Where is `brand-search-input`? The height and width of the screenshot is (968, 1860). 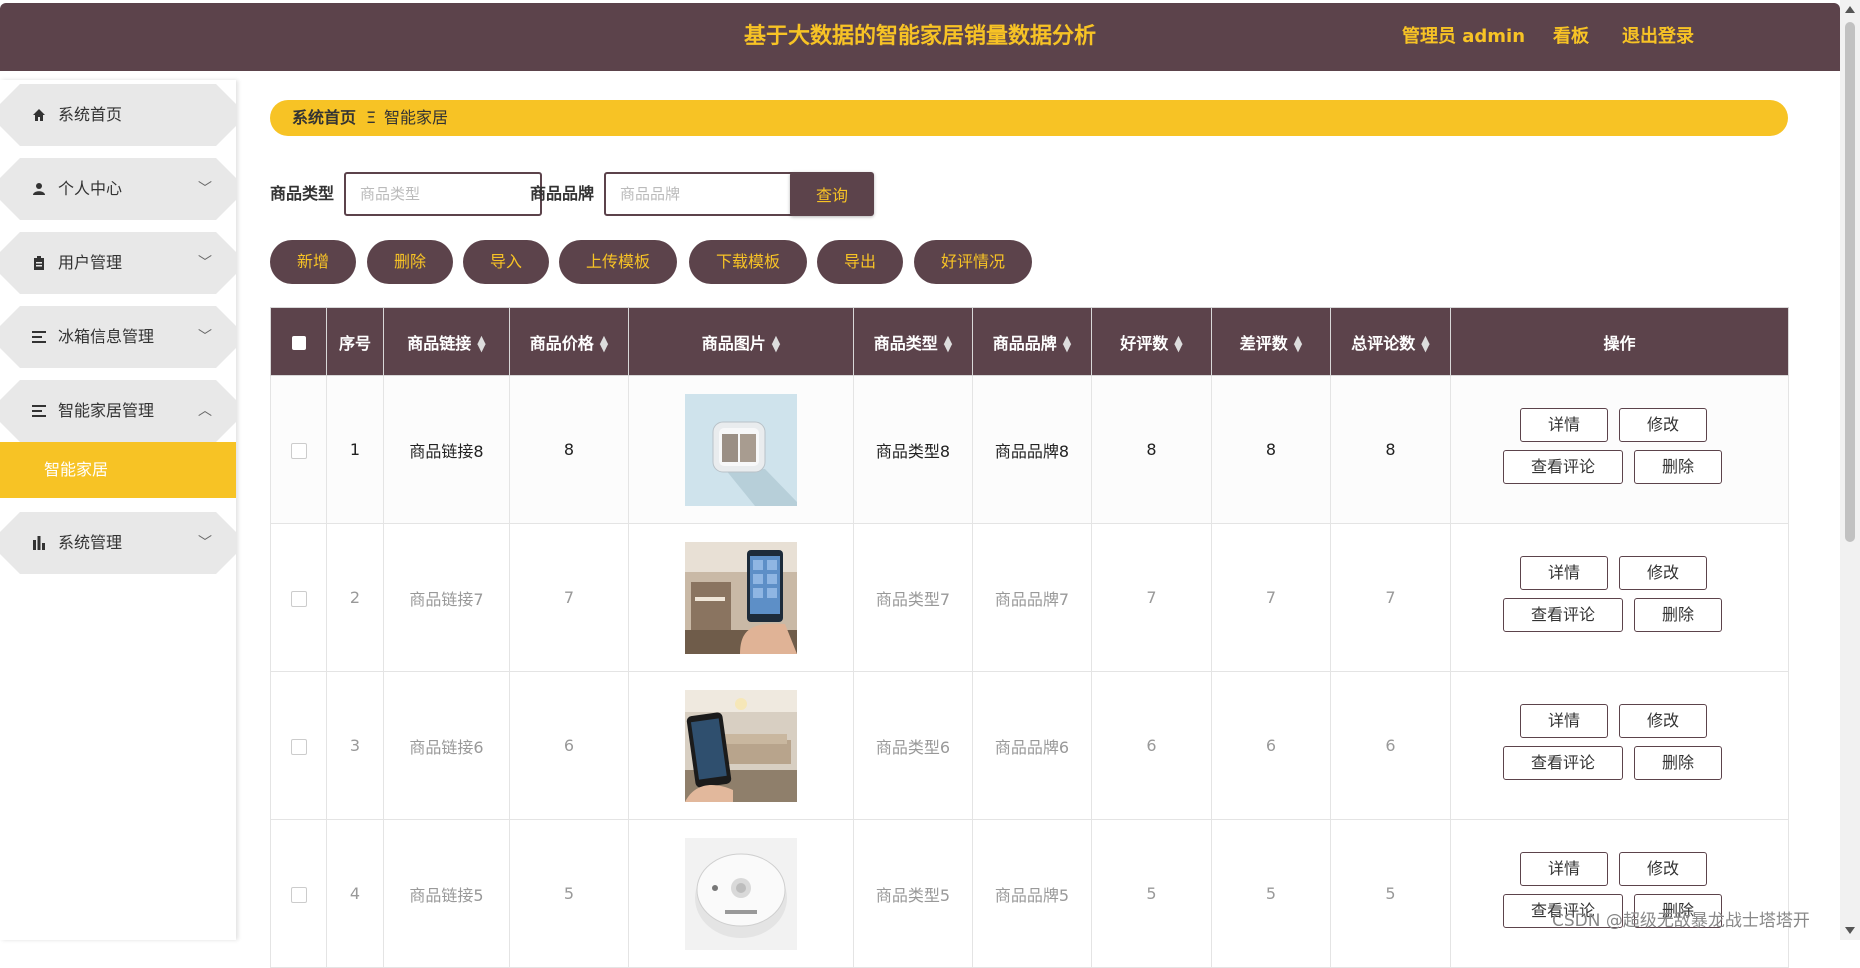
brand-search-input is located at coordinates (703, 194).